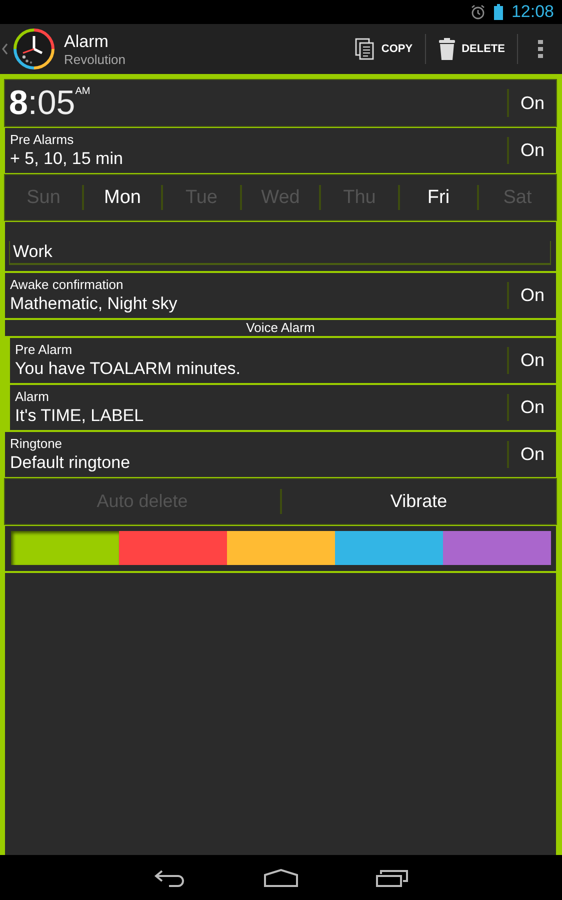 The image size is (562, 900). What do you see at coordinates (540, 49) in the screenshot?
I see `menu-icon` at bounding box center [540, 49].